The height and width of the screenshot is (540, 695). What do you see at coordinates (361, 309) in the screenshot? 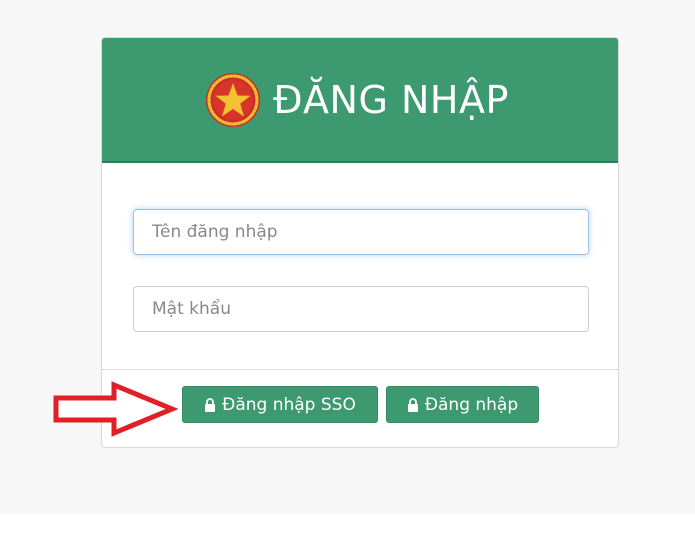
I see `password-input` at bounding box center [361, 309].